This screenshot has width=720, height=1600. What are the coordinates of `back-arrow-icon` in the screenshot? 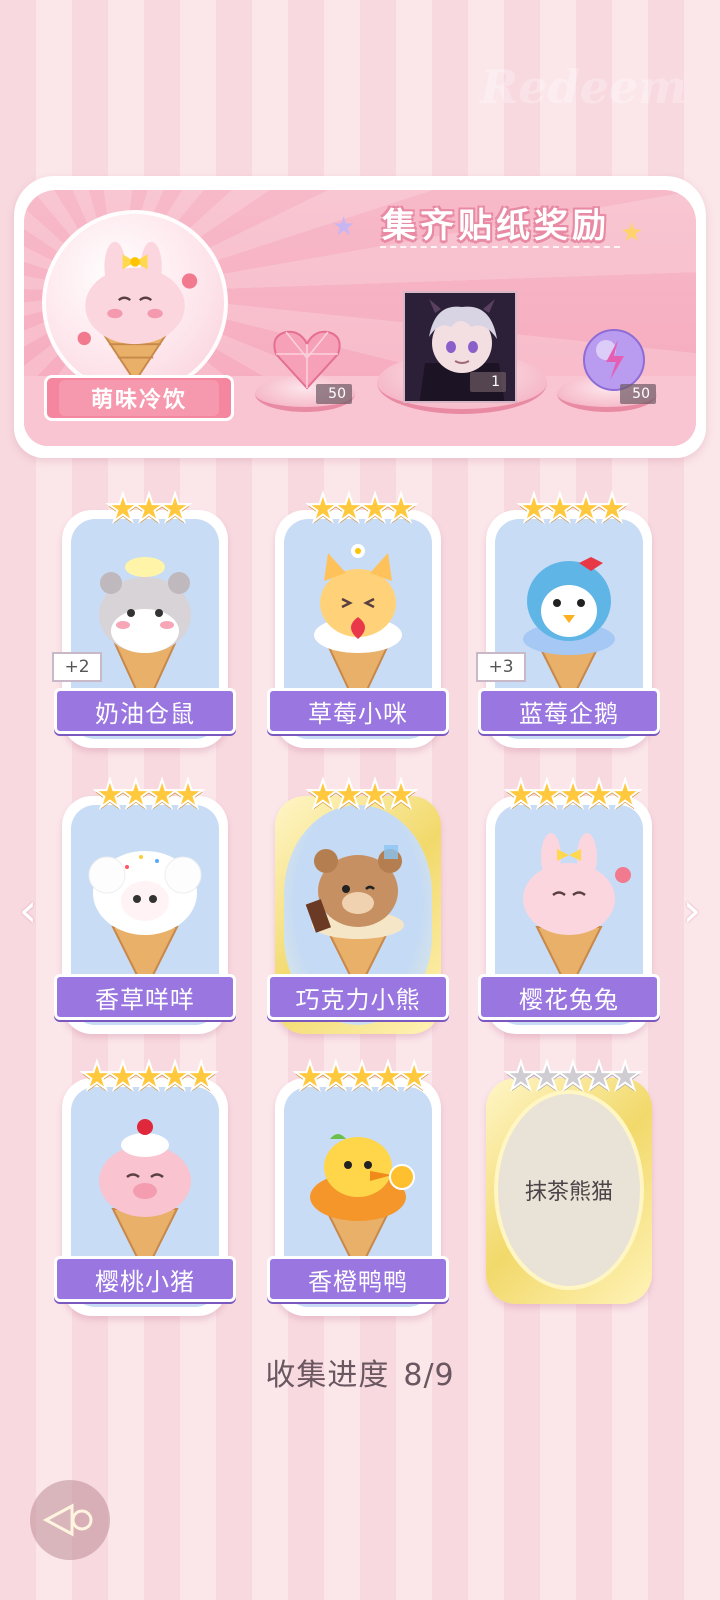 It's located at (67, 1520).